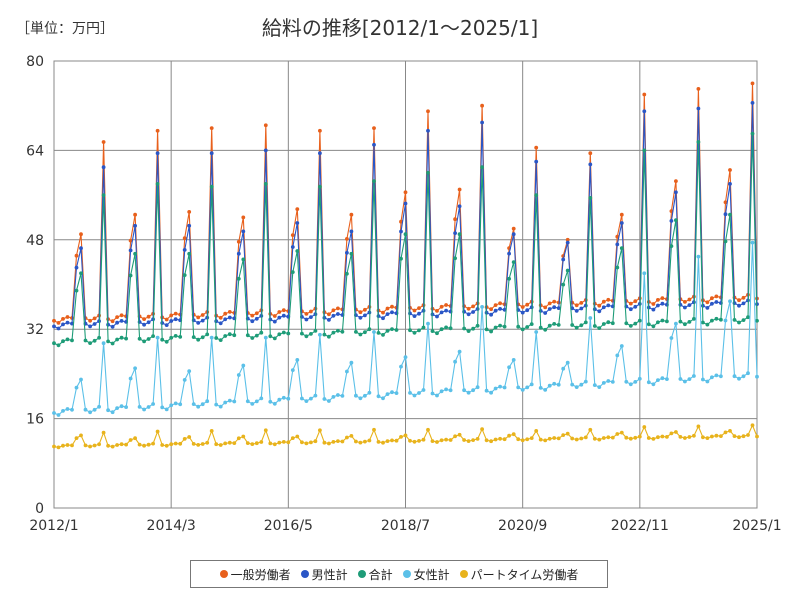 This screenshot has height=600, width=800. I want to click on x-tick-label: 2012/1, so click(53, 526).